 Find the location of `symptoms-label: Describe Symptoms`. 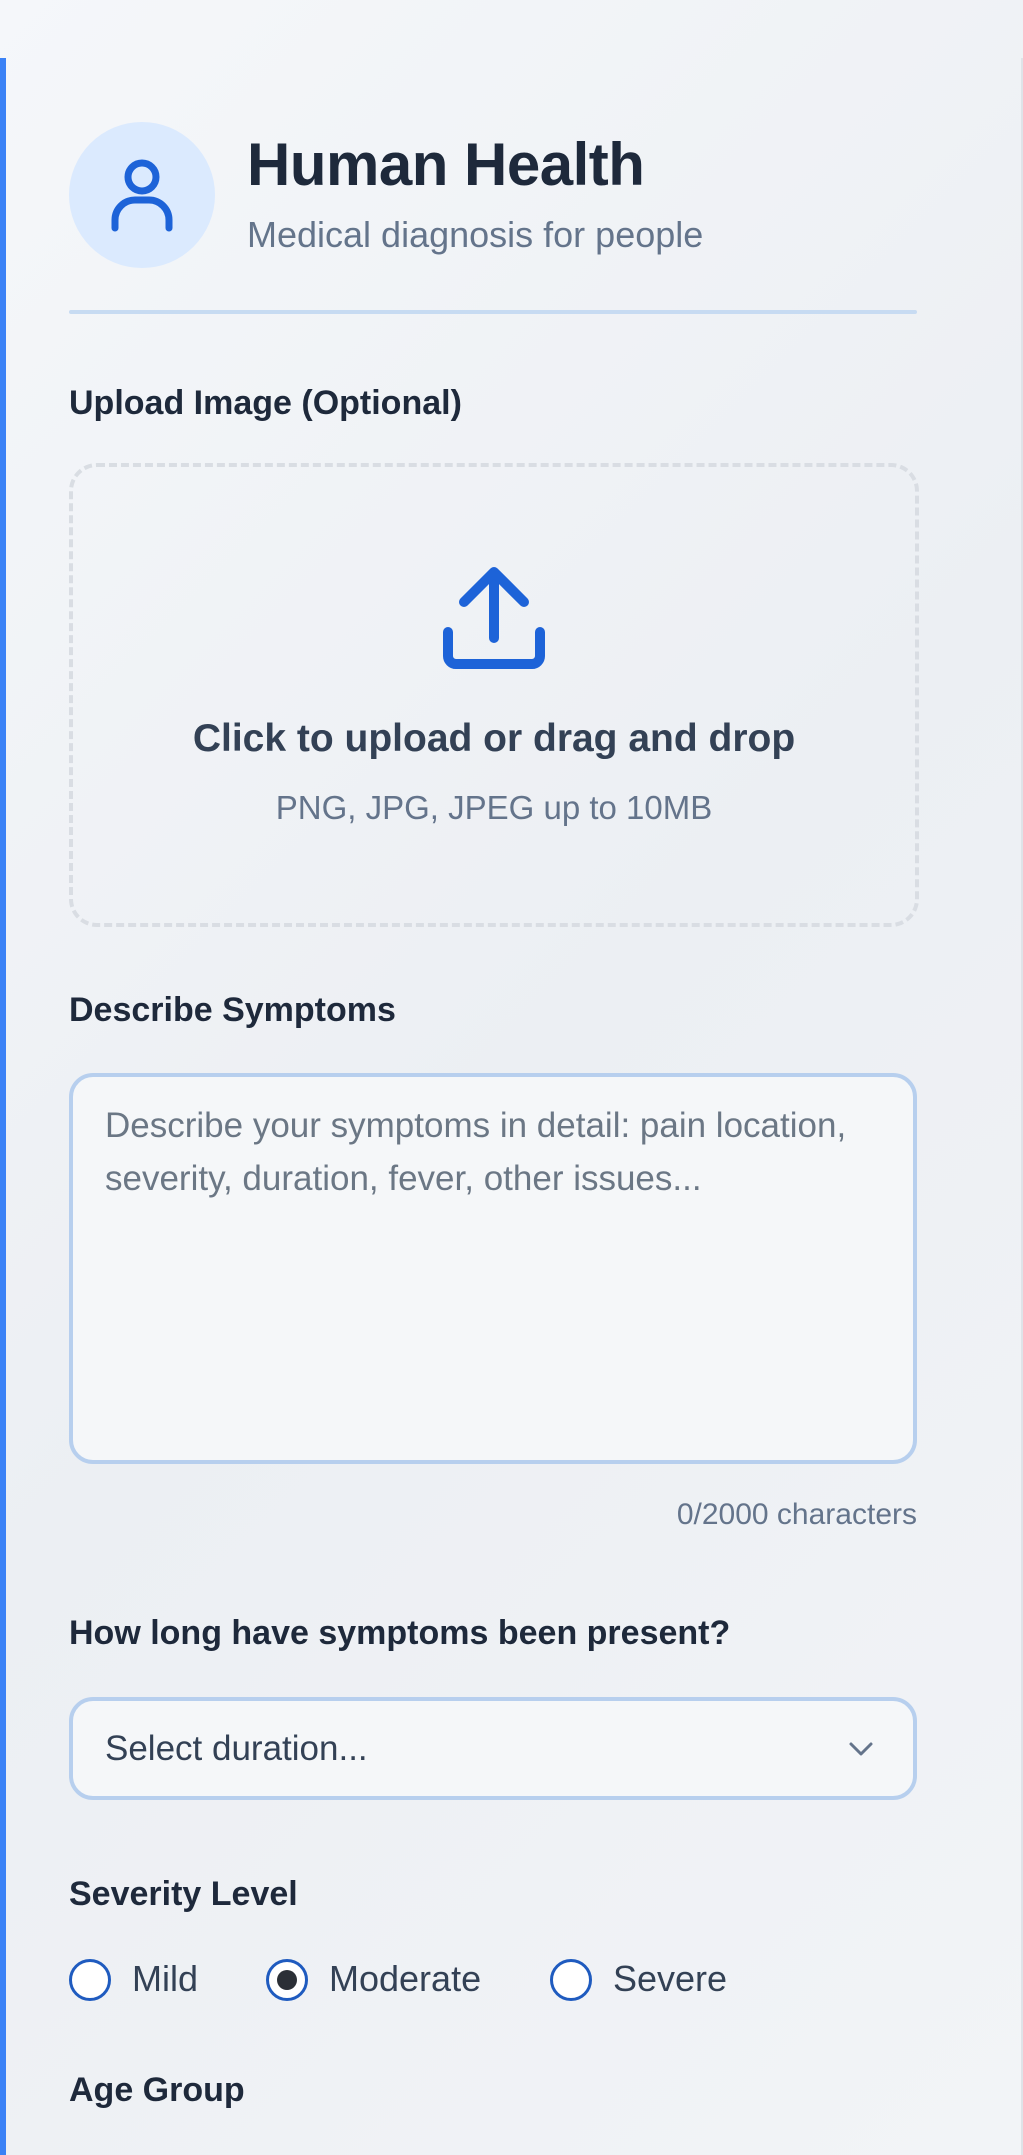

symptoms-label: Describe Symptoms is located at coordinates (232, 1010).